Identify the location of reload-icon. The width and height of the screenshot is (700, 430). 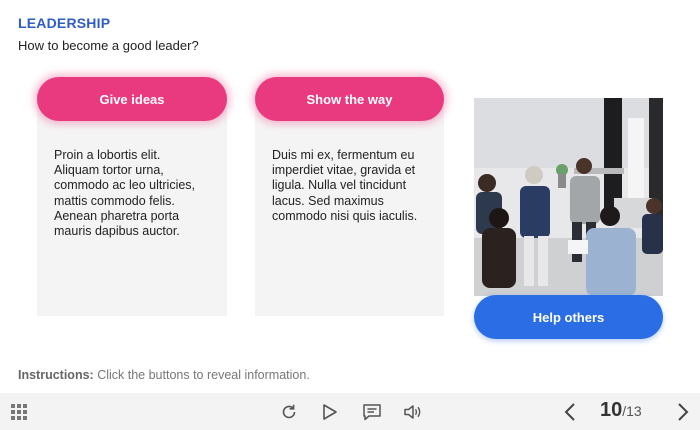
(289, 411).